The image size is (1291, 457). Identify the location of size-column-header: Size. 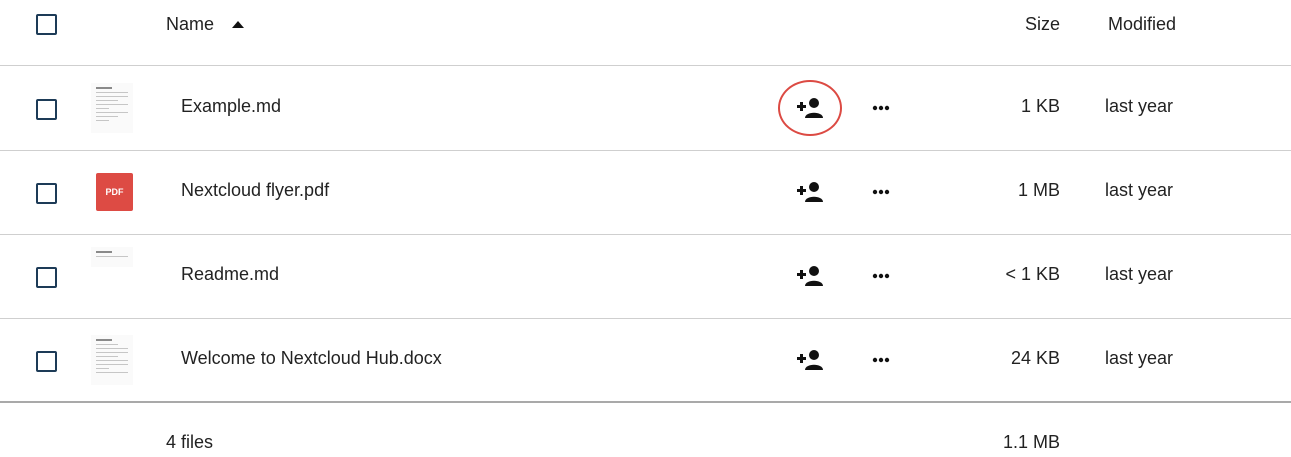
(1042, 24).